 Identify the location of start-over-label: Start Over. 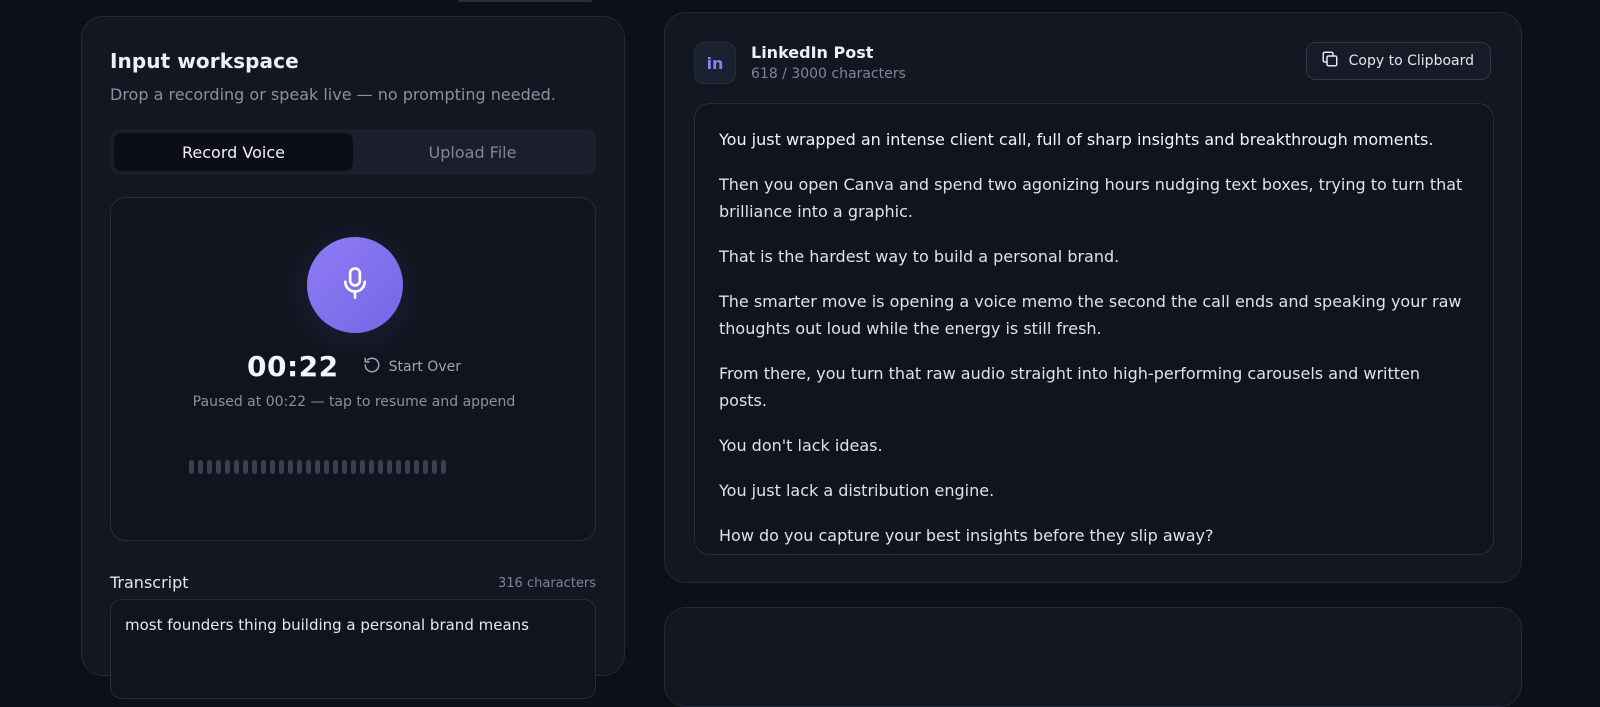
(424, 366).